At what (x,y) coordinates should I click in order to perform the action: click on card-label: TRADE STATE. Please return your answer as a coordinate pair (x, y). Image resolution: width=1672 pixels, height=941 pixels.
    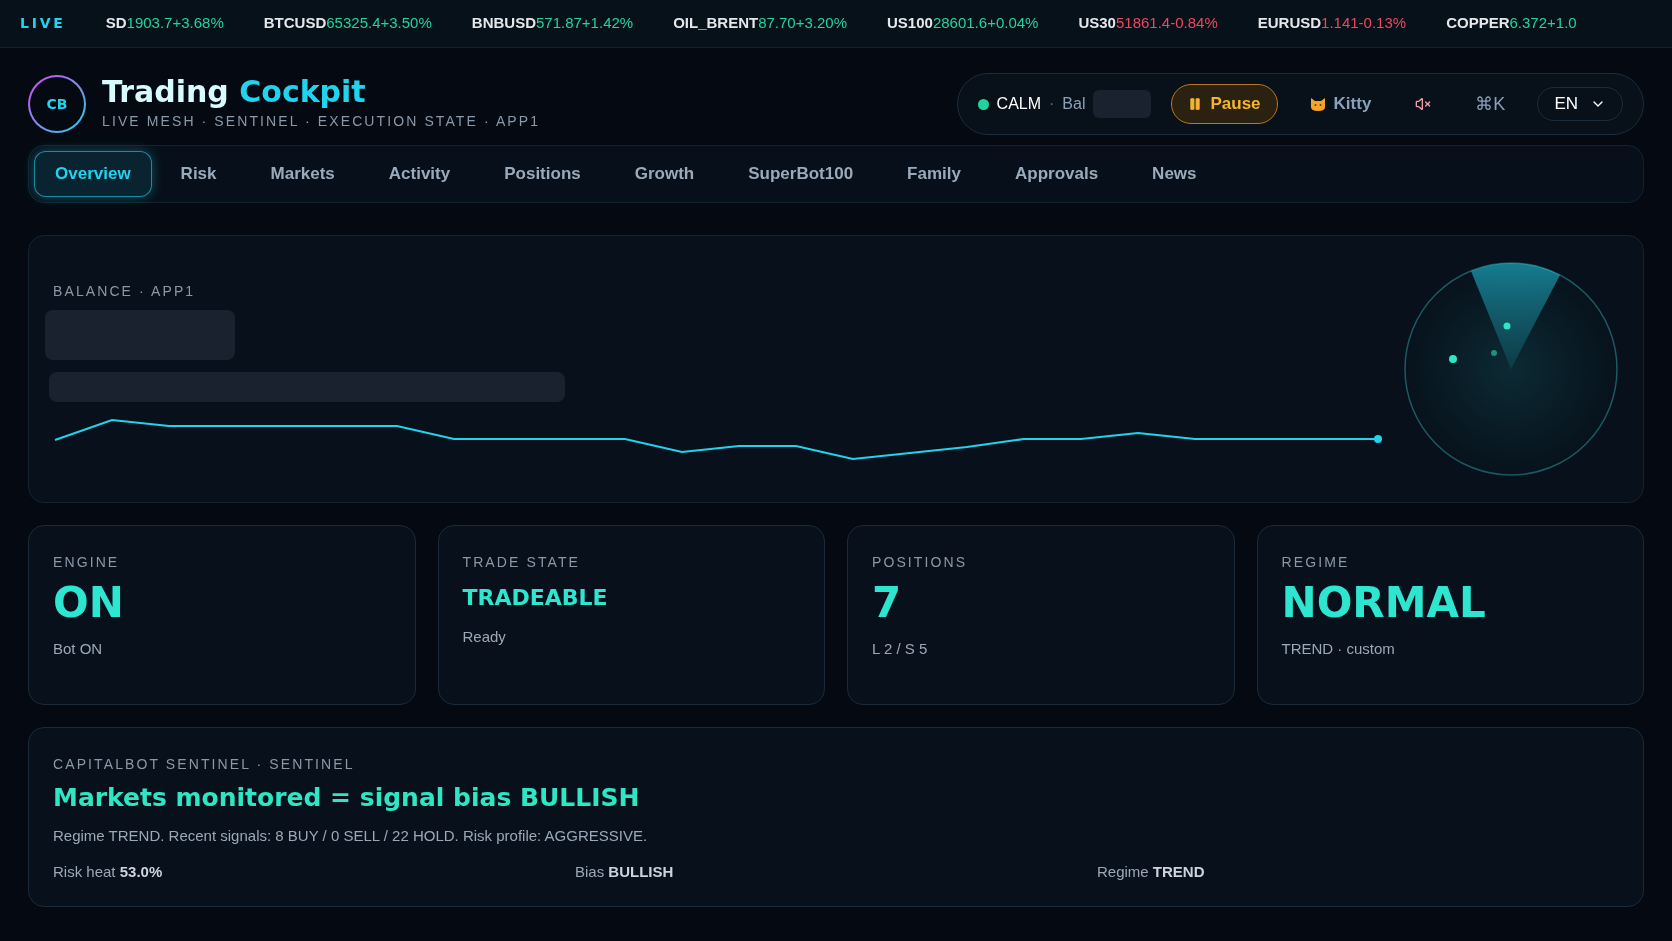
    Looking at the image, I should click on (521, 562).